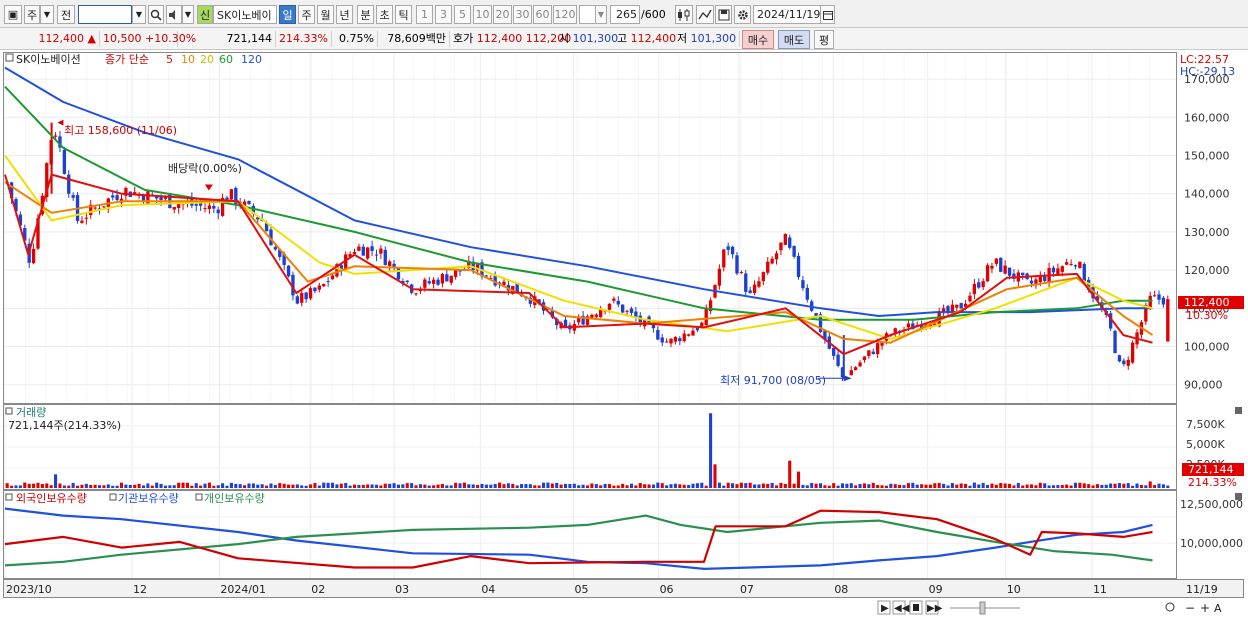 This screenshot has width=1248, height=621. I want to click on price-tick-label: 150,000, so click(1207, 156).